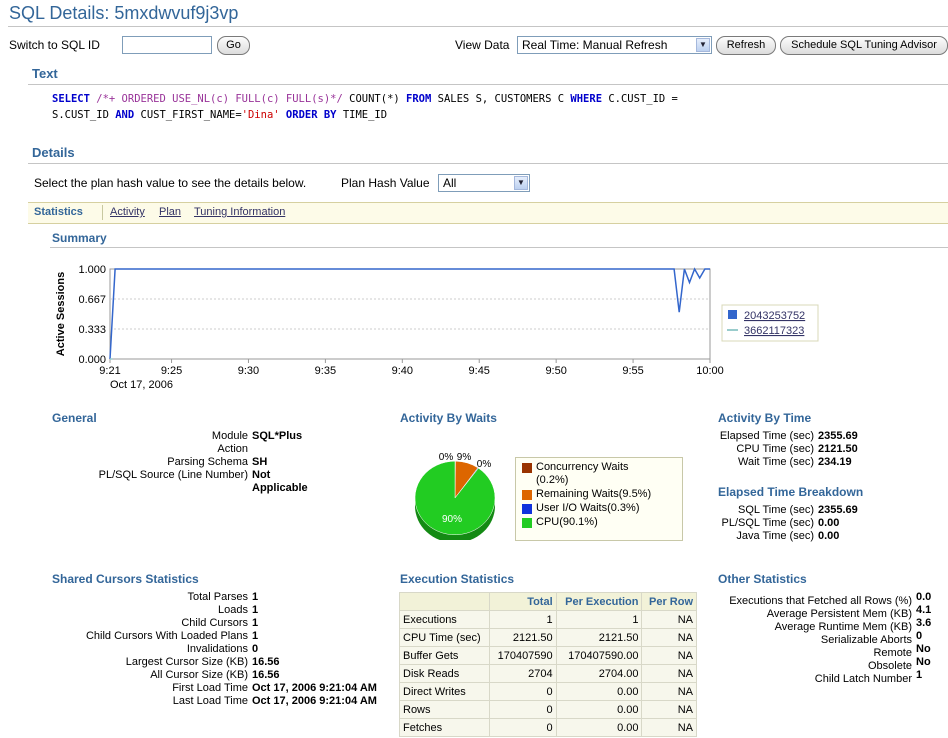 This screenshot has width=948, height=738. What do you see at coordinates (170, 212) in the screenshot?
I see `tab-plan: Plan` at bounding box center [170, 212].